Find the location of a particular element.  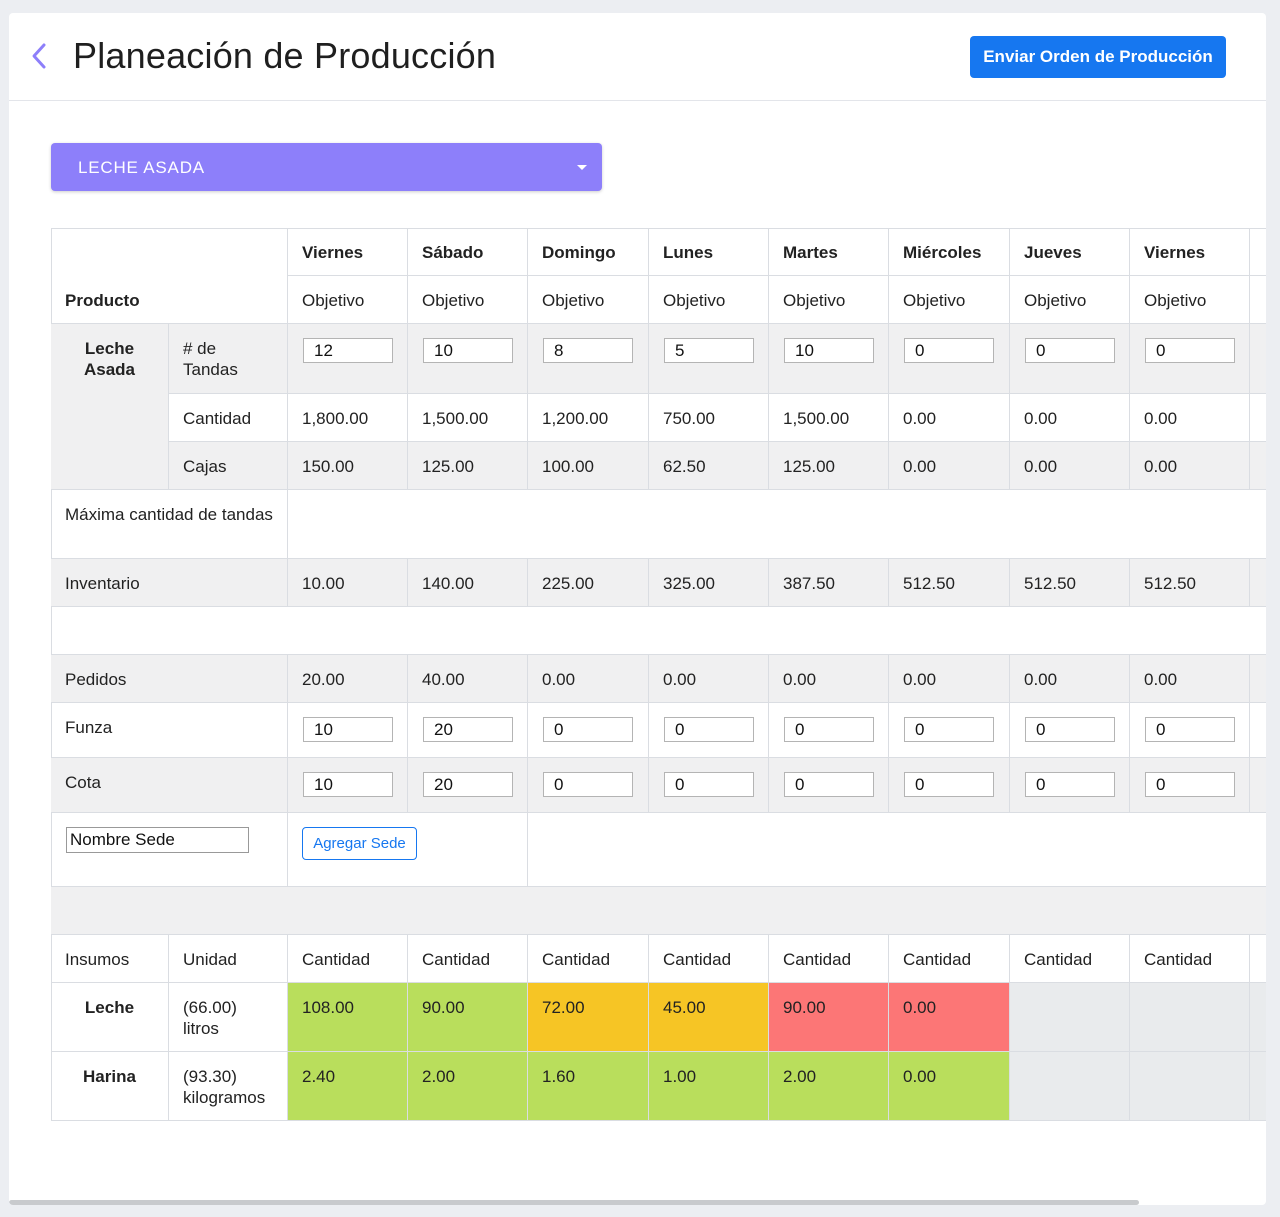

pedidos-value: 40.00 is located at coordinates (468, 679).